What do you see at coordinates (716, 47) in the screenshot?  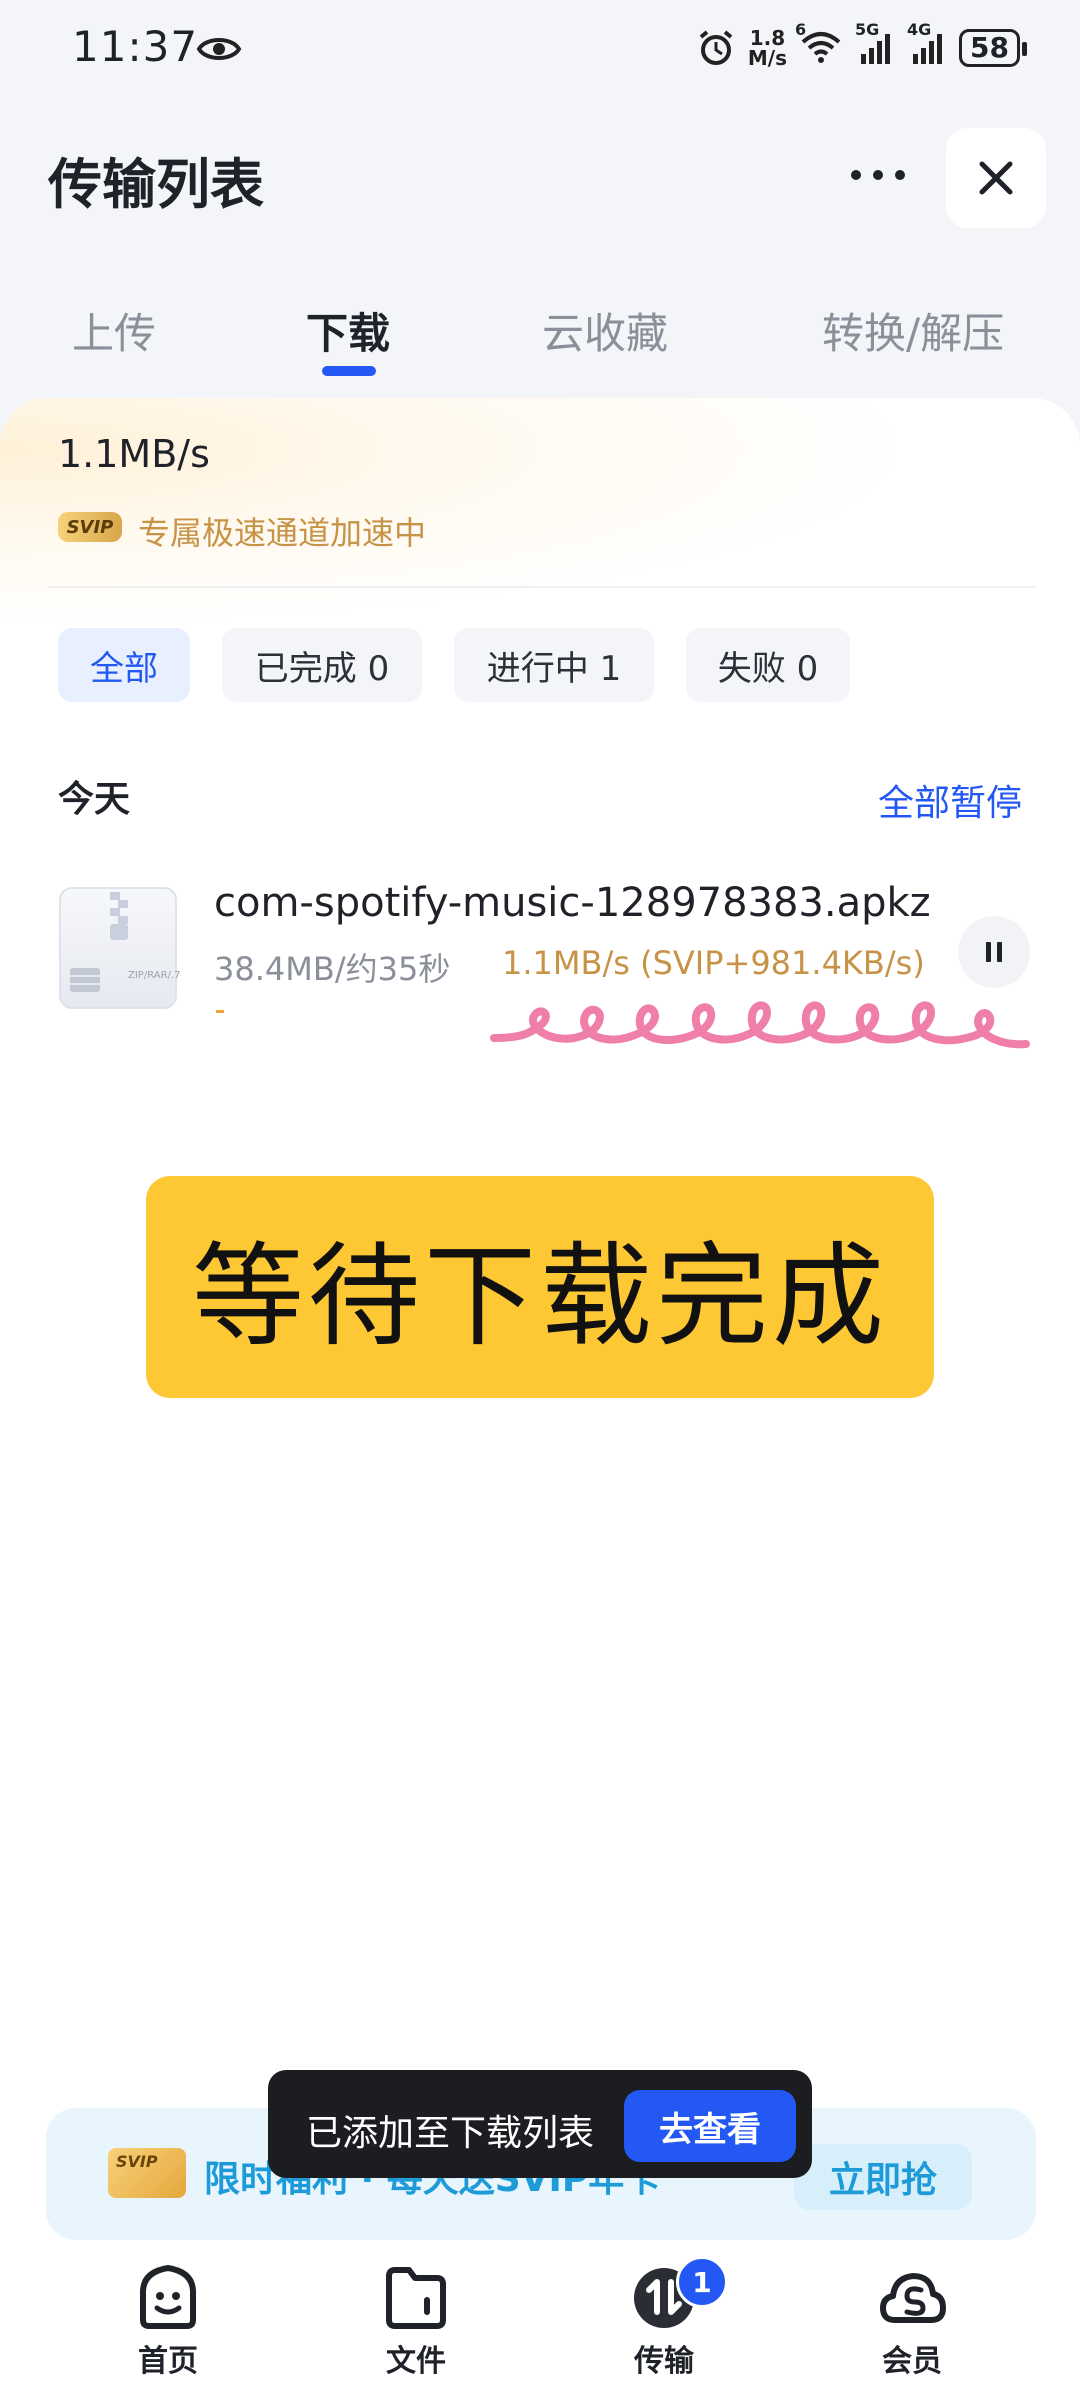 I see `alarm-icon` at bounding box center [716, 47].